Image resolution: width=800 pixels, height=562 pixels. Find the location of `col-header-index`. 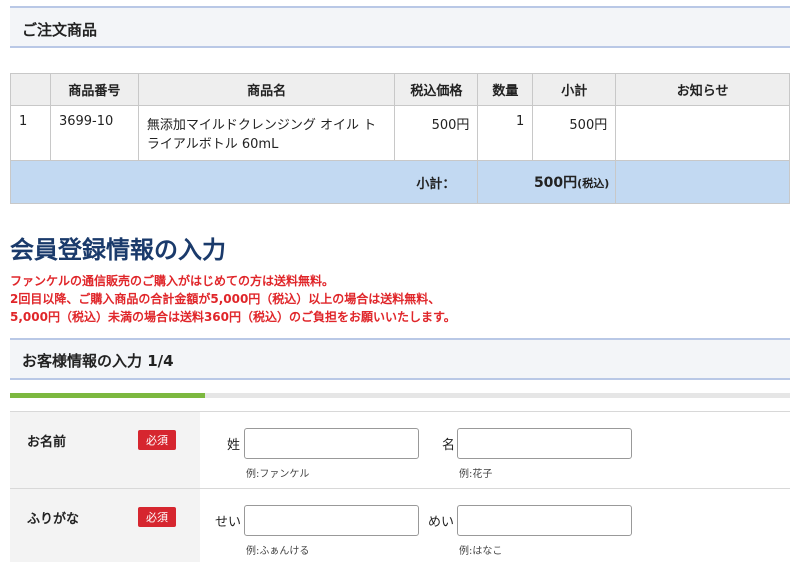

col-header-index is located at coordinates (30, 89).